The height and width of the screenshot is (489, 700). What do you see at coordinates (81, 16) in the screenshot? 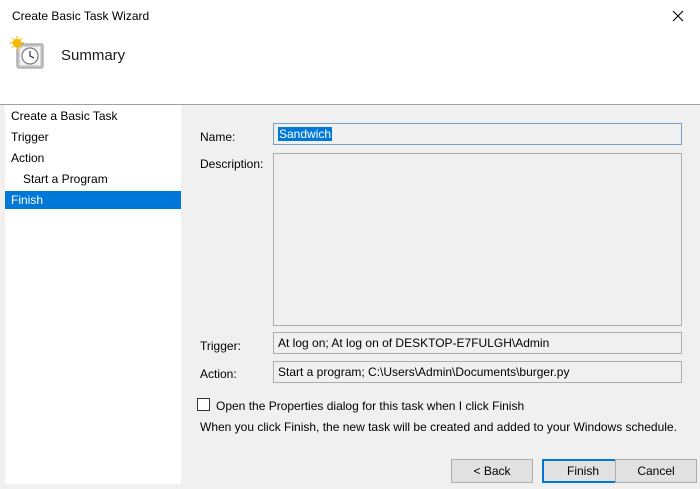
I see `window-title: Create Basic Task Wizard` at bounding box center [81, 16].